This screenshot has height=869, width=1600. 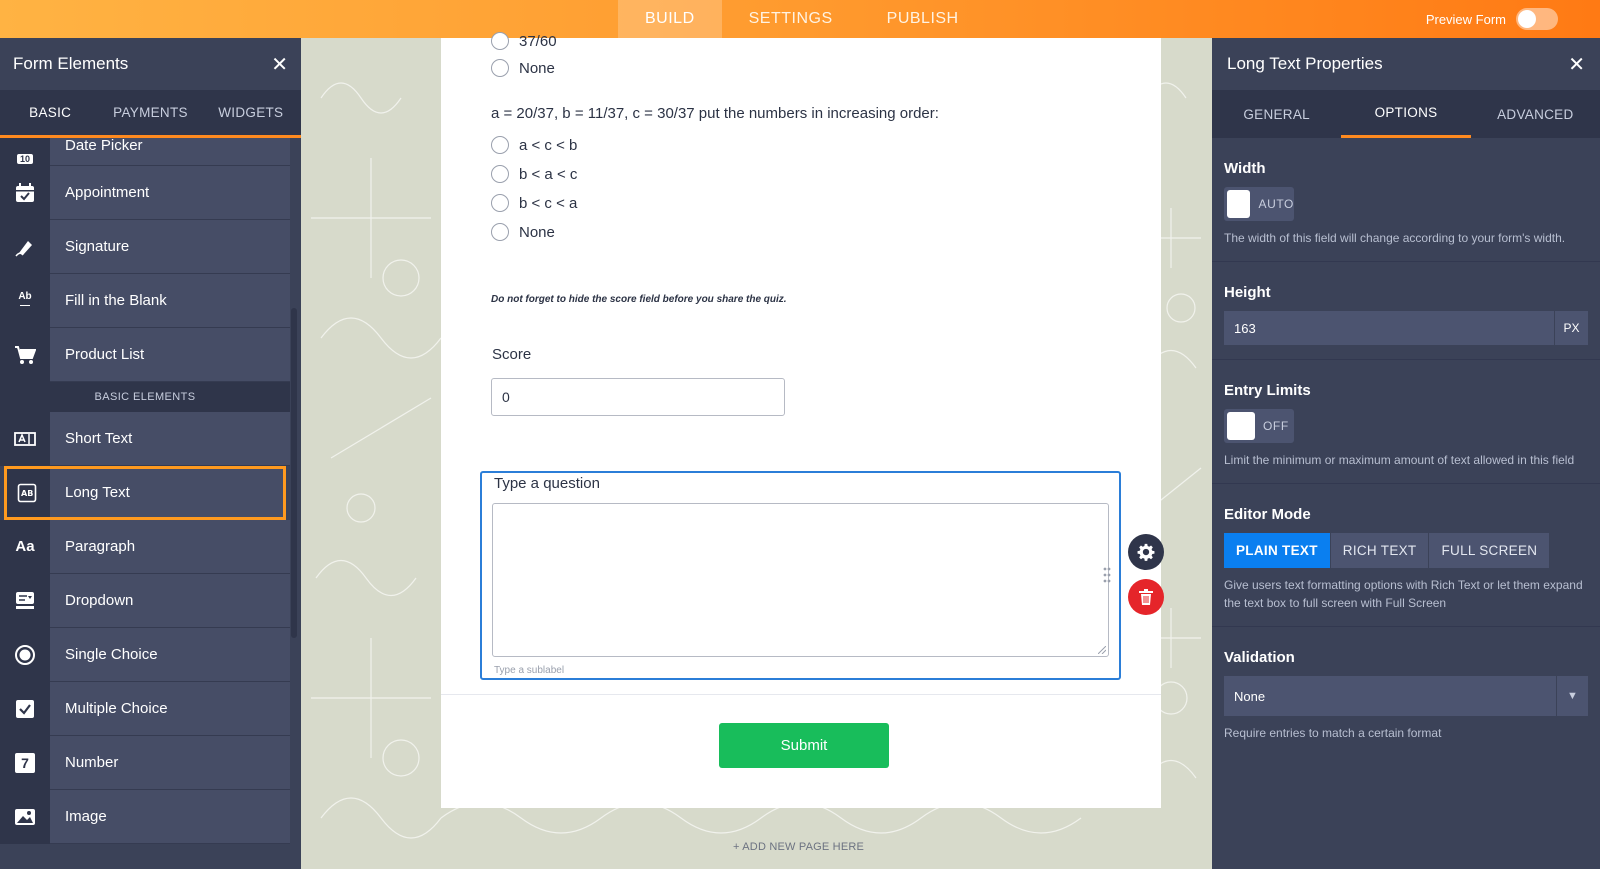 I want to click on height-input-group: 163 PX, so click(x=1406, y=328).